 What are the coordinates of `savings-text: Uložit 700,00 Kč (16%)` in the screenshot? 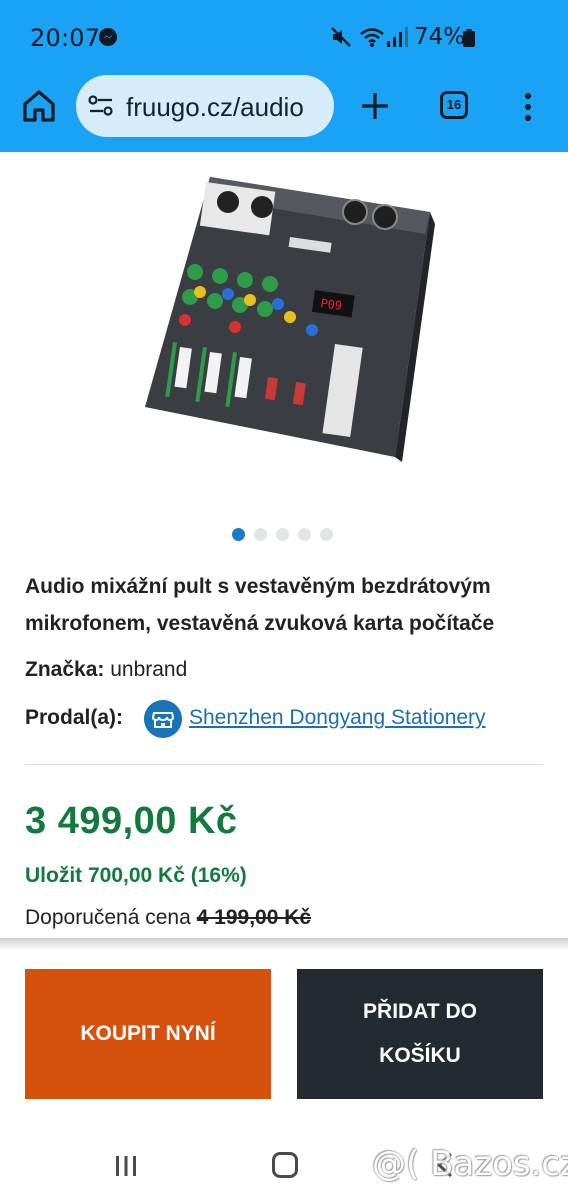 It's located at (136, 875).